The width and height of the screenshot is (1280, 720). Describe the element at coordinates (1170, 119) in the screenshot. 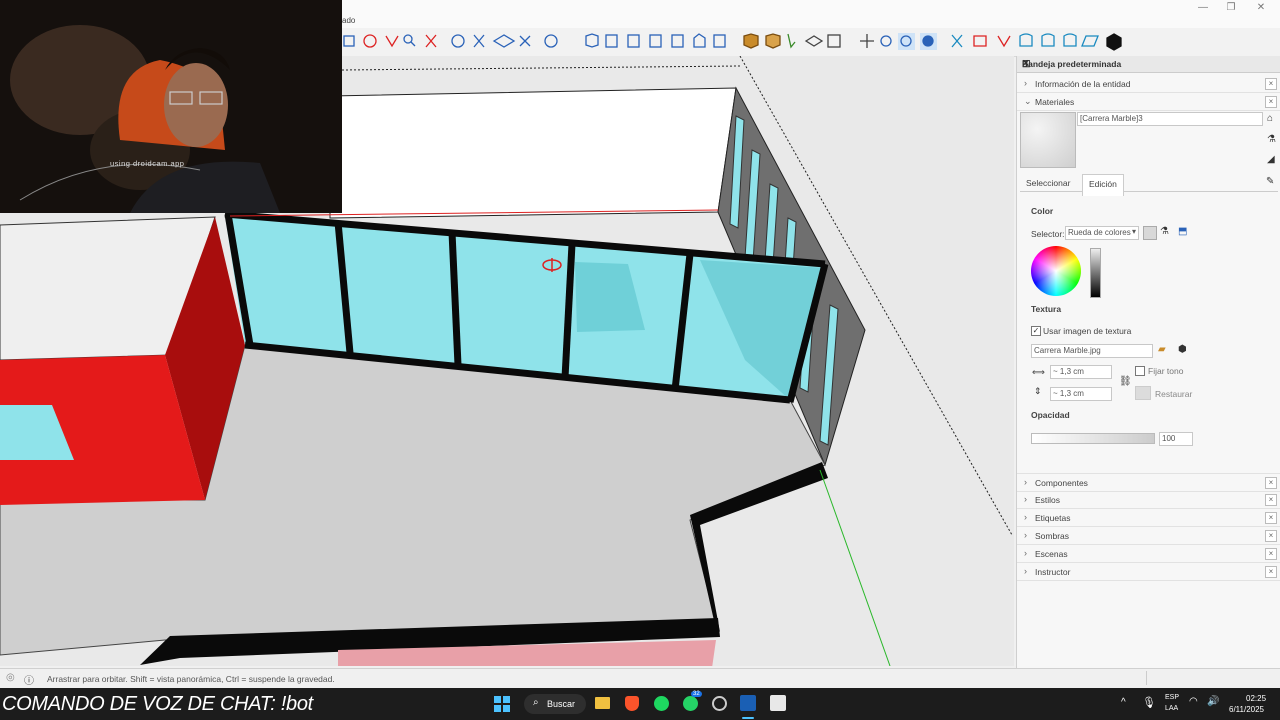

I see `material-name-field: [Carrera Marble]3` at that location.